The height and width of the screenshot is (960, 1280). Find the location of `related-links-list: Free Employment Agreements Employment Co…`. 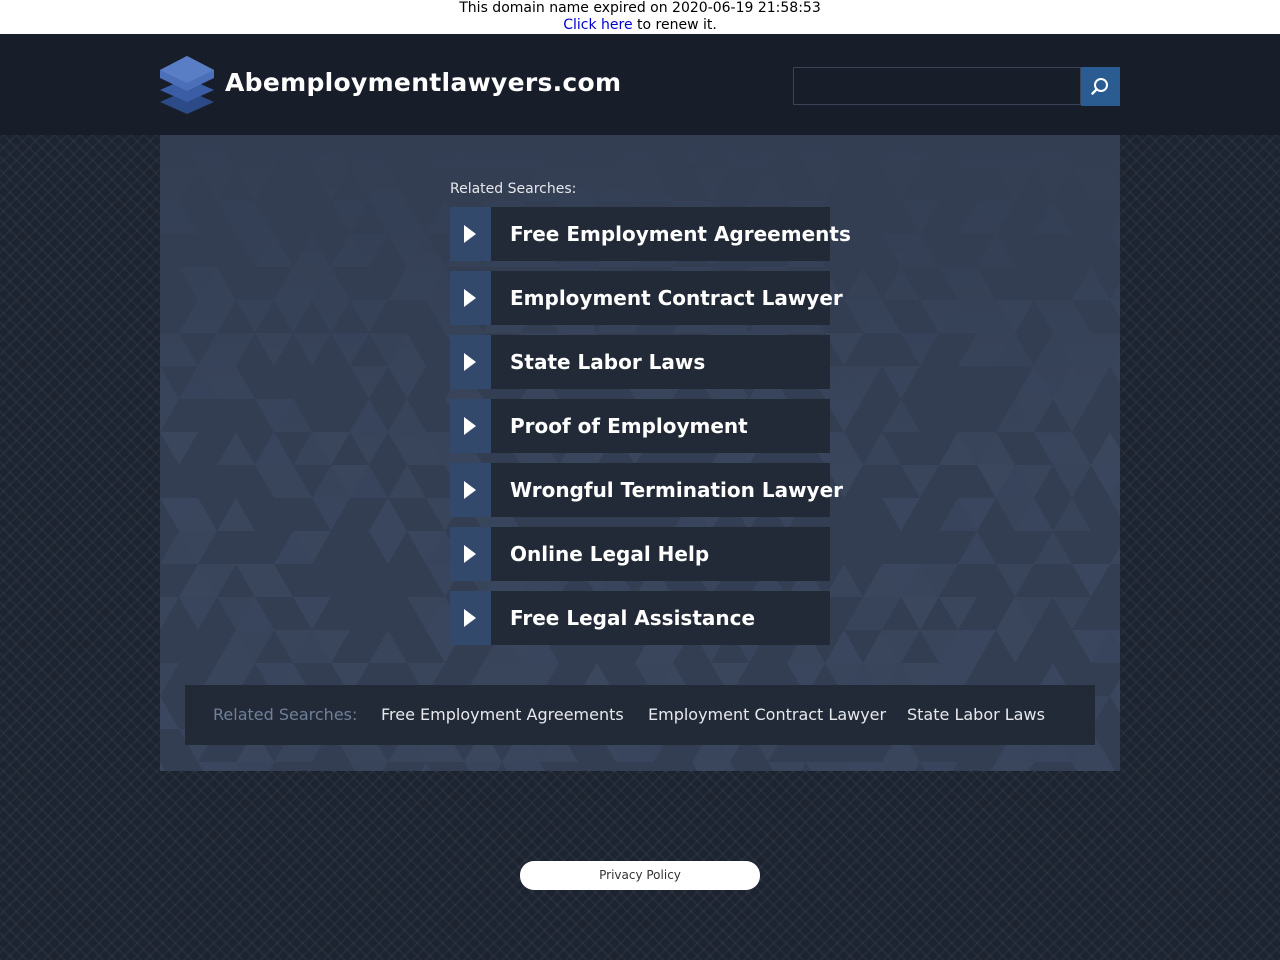

related-links-list: Free Employment Agreements Employment Co… is located at coordinates (650, 431).